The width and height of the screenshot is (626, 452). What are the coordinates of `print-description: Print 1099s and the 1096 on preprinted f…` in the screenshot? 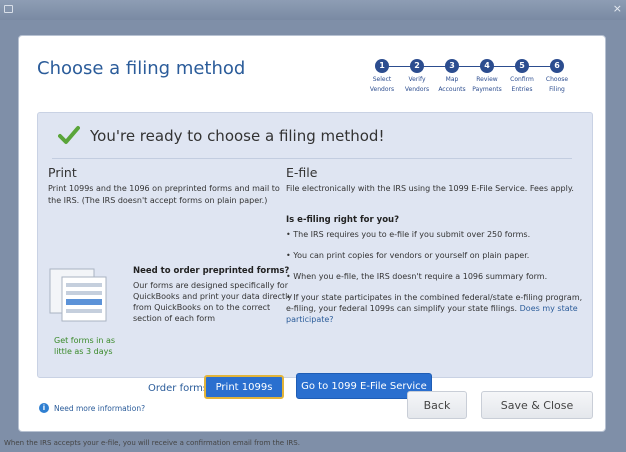 It's located at (164, 194).